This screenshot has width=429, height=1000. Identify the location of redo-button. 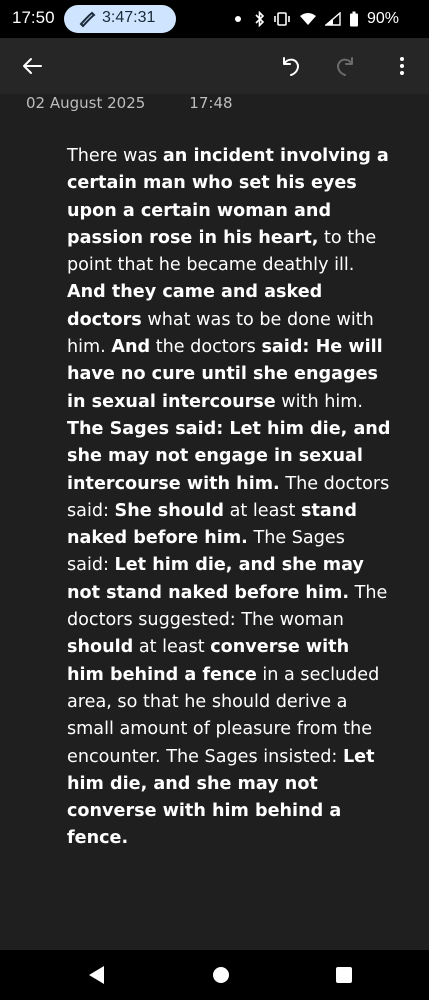
(345, 66).